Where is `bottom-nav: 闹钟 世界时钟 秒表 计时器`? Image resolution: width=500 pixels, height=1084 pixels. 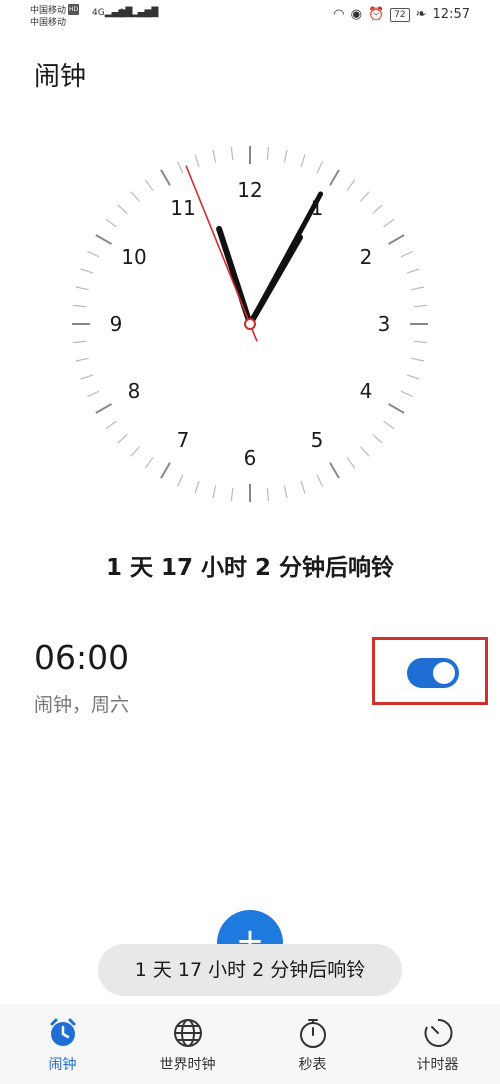
bottom-nav: 闹钟 世界时钟 秒表 计时器 is located at coordinates (250, 1044).